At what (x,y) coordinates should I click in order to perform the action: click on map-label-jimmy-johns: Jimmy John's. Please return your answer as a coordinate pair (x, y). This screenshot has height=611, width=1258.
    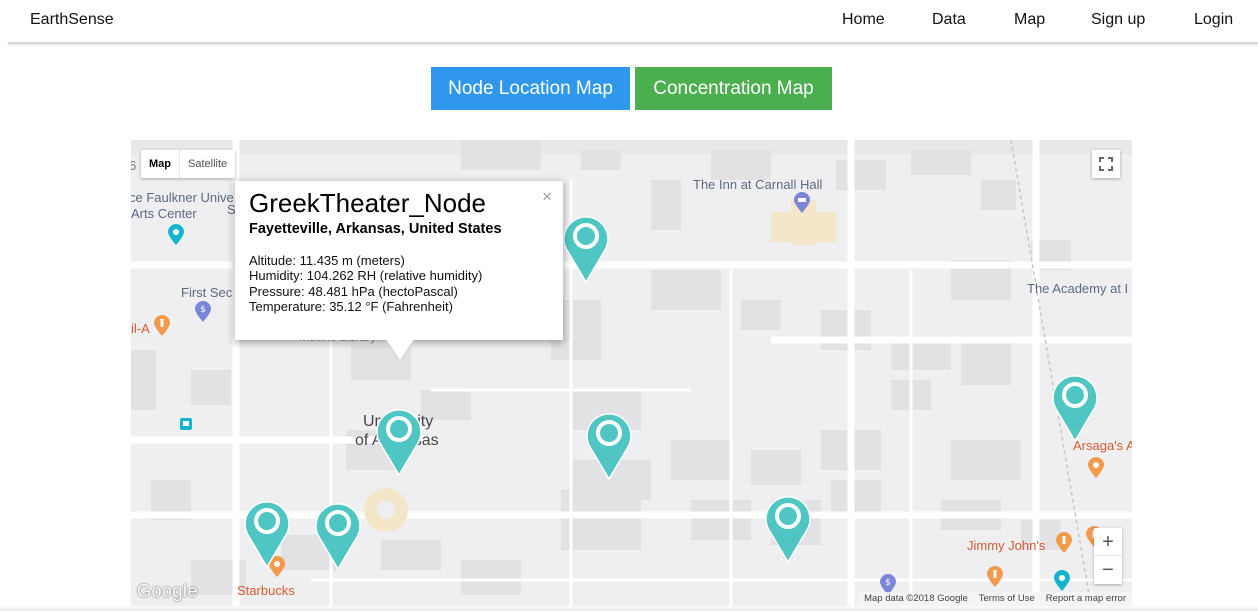
    Looking at the image, I should click on (1006, 545).